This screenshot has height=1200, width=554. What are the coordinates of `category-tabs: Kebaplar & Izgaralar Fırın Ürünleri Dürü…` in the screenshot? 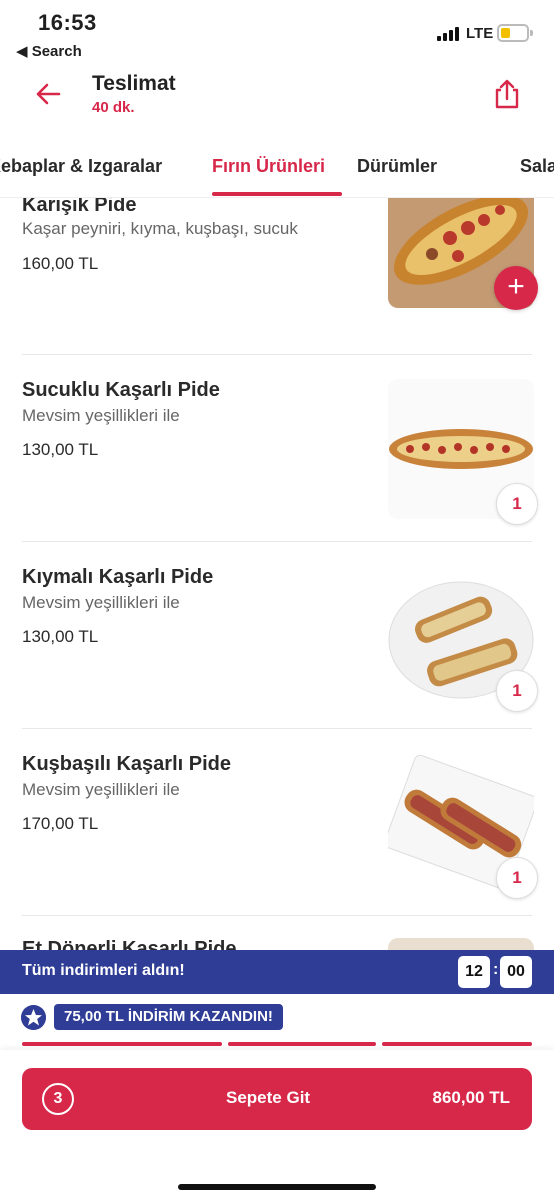 It's located at (277, 168).